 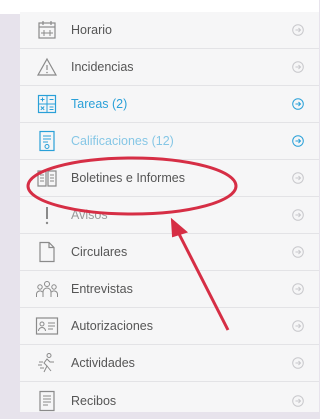 What do you see at coordinates (47, 67) in the screenshot?
I see `warning-icon` at bounding box center [47, 67].